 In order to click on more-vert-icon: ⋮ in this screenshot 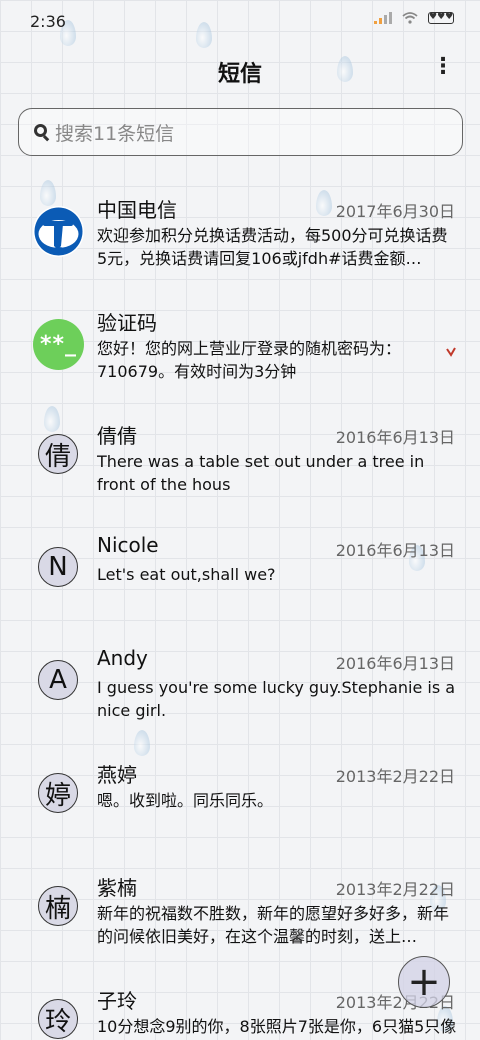, I will do `click(443, 67)`.